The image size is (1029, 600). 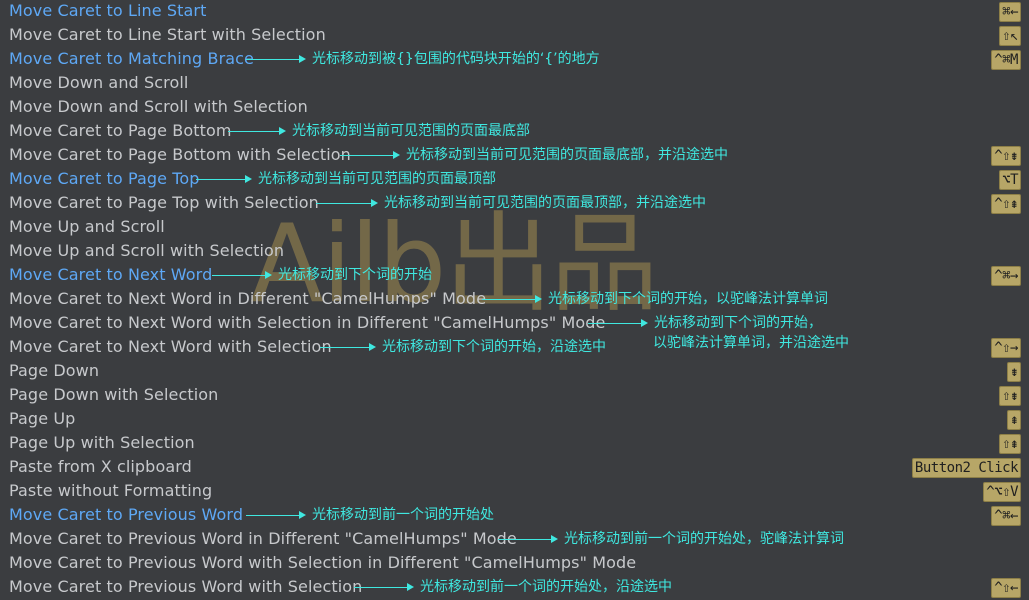 What do you see at coordinates (567, 155) in the screenshot?
I see `annotation-note: 光标移动到当前可见范围的页面最底部，并沿途选中` at bounding box center [567, 155].